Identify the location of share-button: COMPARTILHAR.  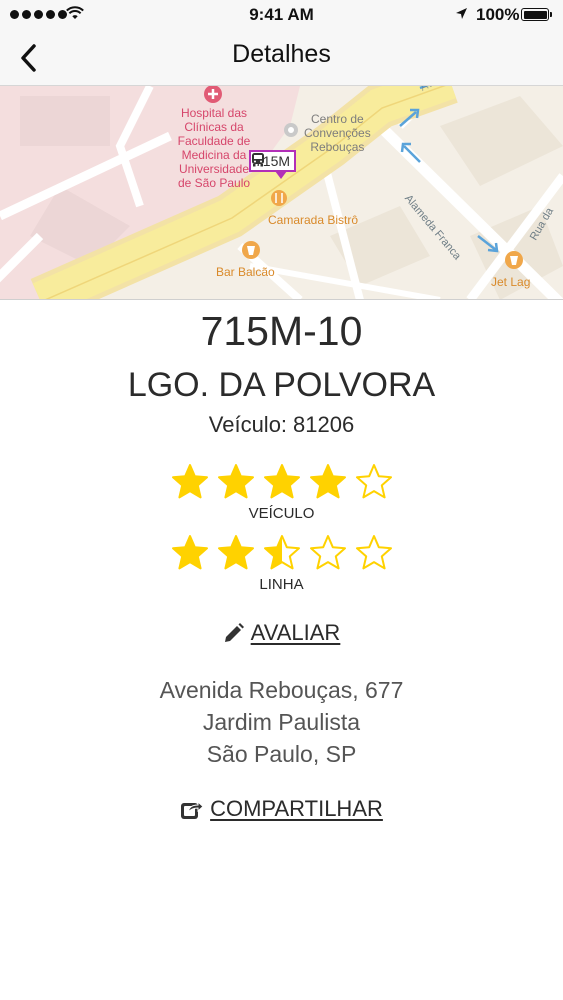
(281, 809).